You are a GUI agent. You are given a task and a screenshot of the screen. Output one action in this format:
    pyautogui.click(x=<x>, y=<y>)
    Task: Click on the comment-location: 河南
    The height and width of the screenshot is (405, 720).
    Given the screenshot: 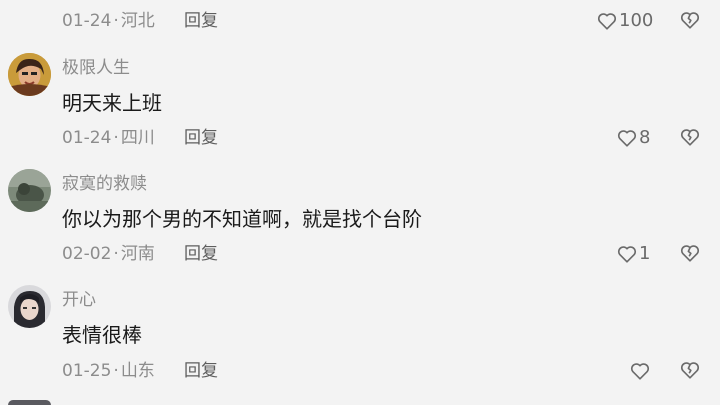 What is the action you would take?
    pyautogui.click(x=137, y=254)
    